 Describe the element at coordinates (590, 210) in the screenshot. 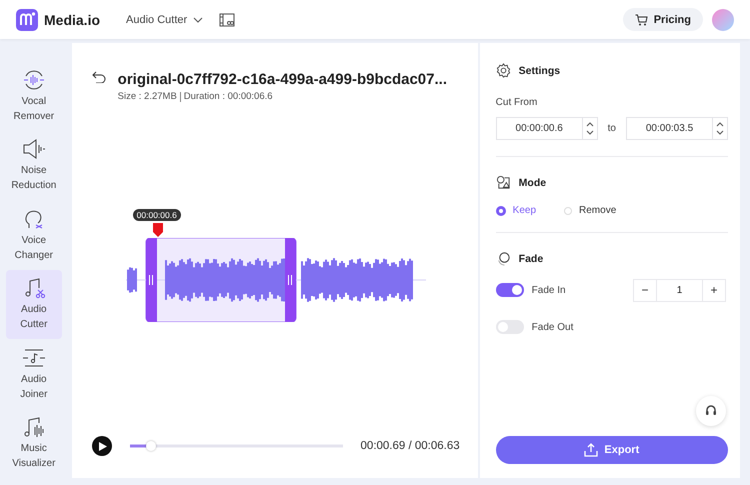

I see `mode-radio: Remove` at that location.